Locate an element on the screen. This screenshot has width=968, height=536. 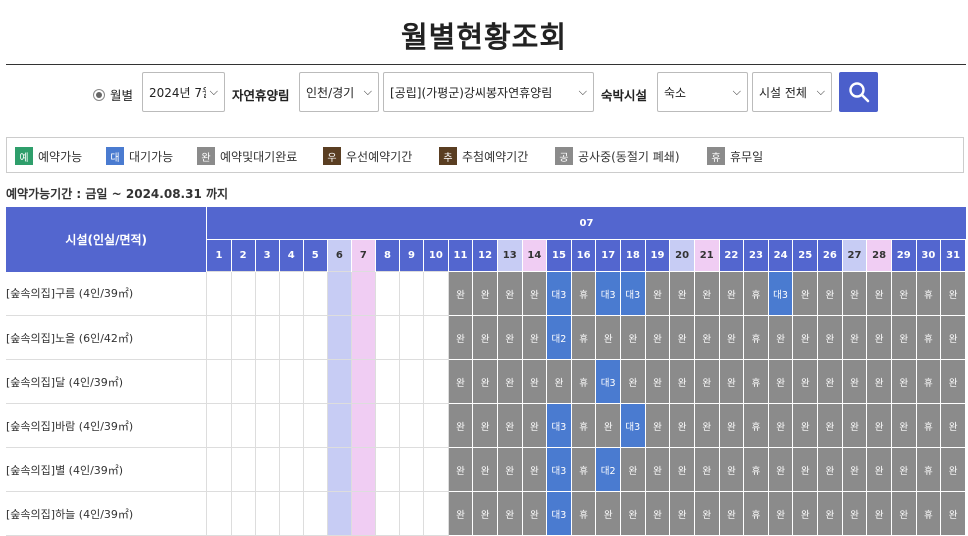
facility-name: [숲속의집]별 (4인/39㎡) is located at coordinates (107, 469).